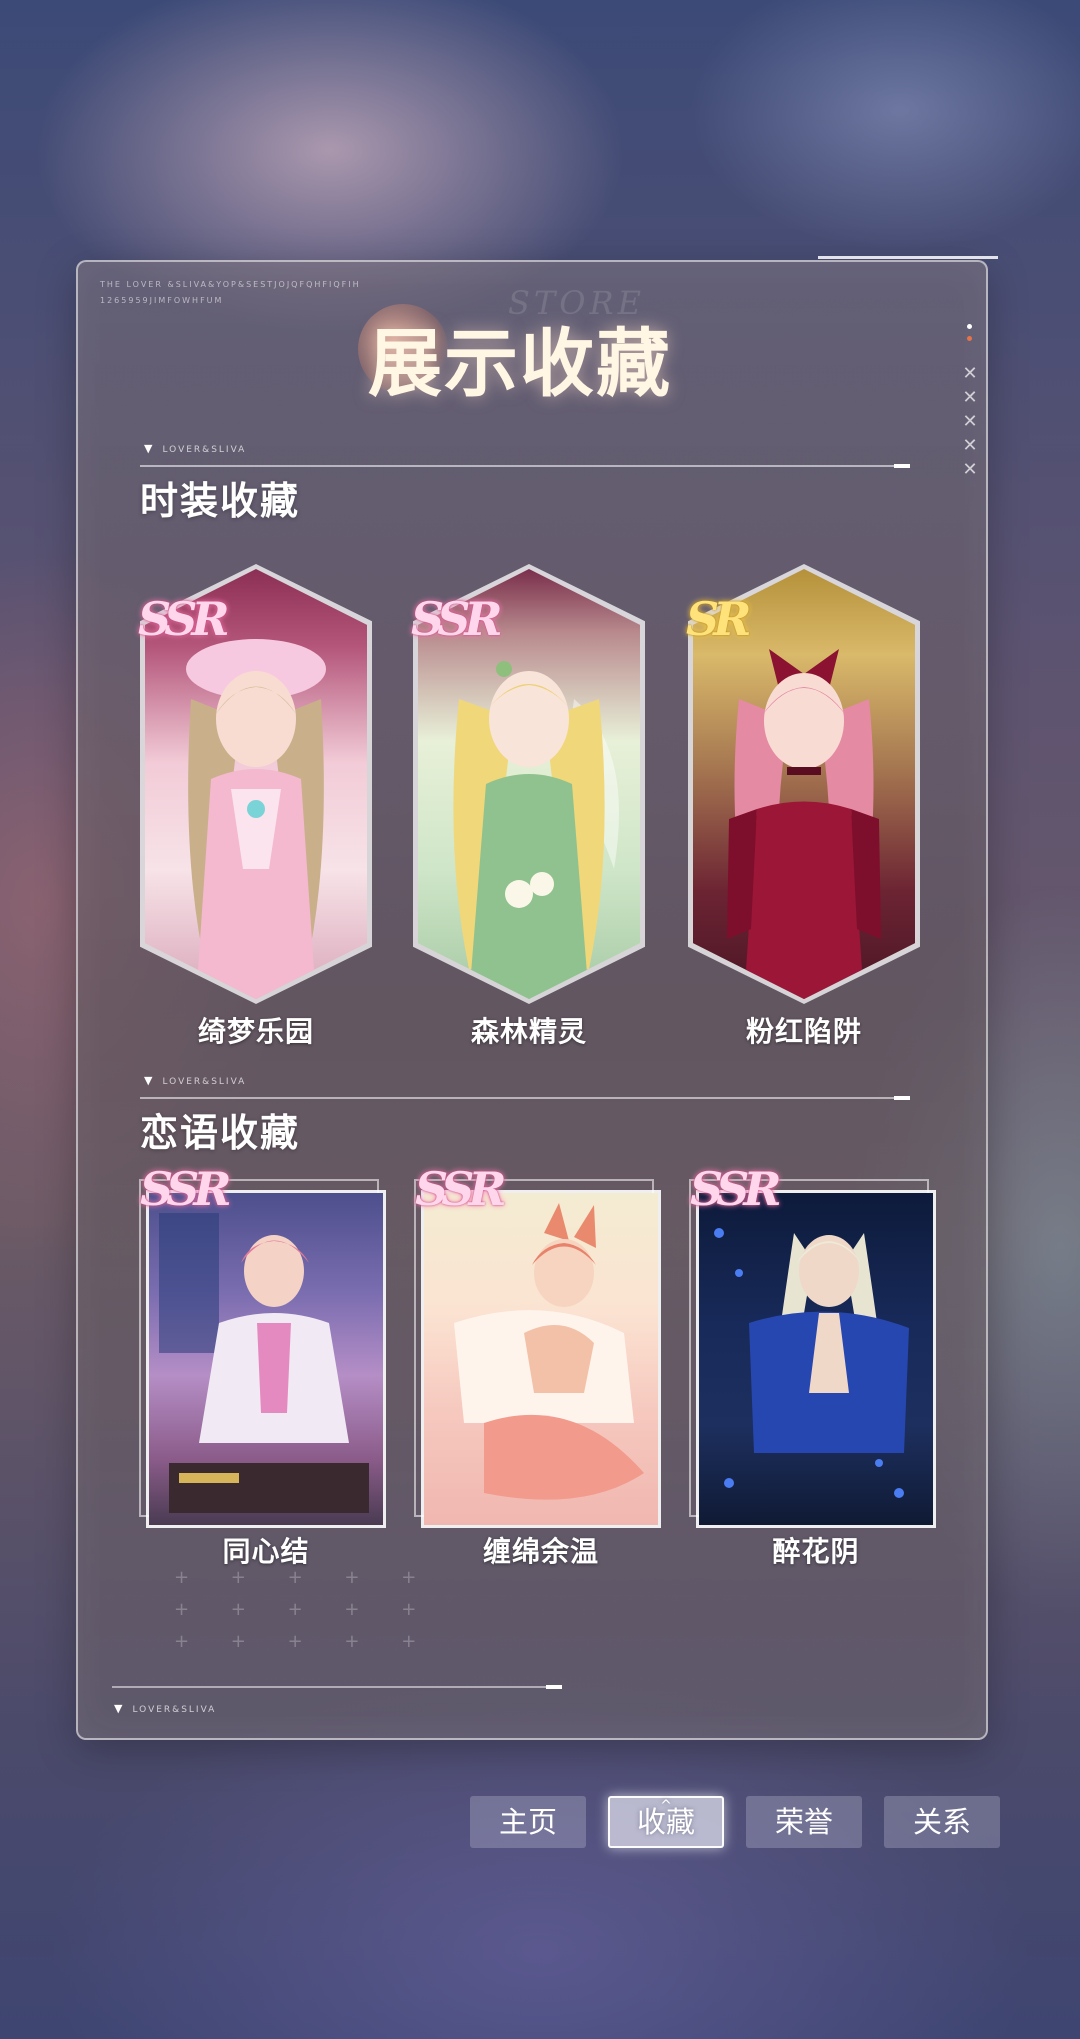  What do you see at coordinates (969, 338) in the screenshot?
I see `indicator-dot-accent` at bounding box center [969, 338].